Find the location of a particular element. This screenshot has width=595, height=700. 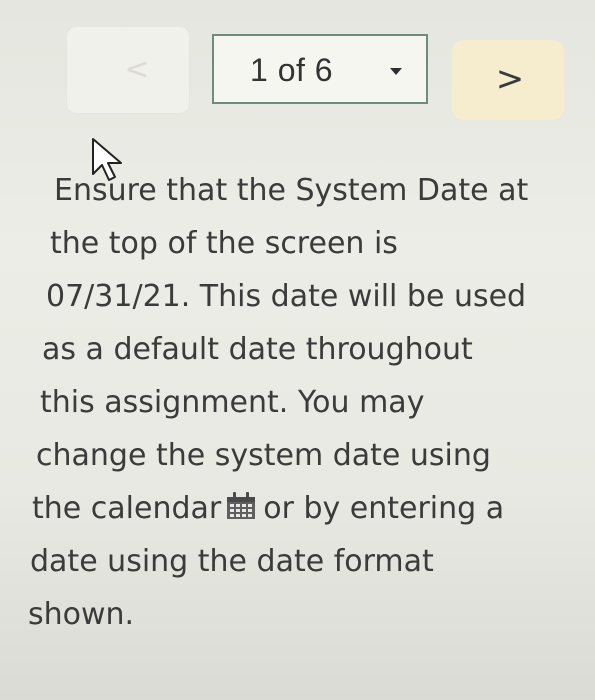

next-page-button: > is located at coordinates (508, 80).